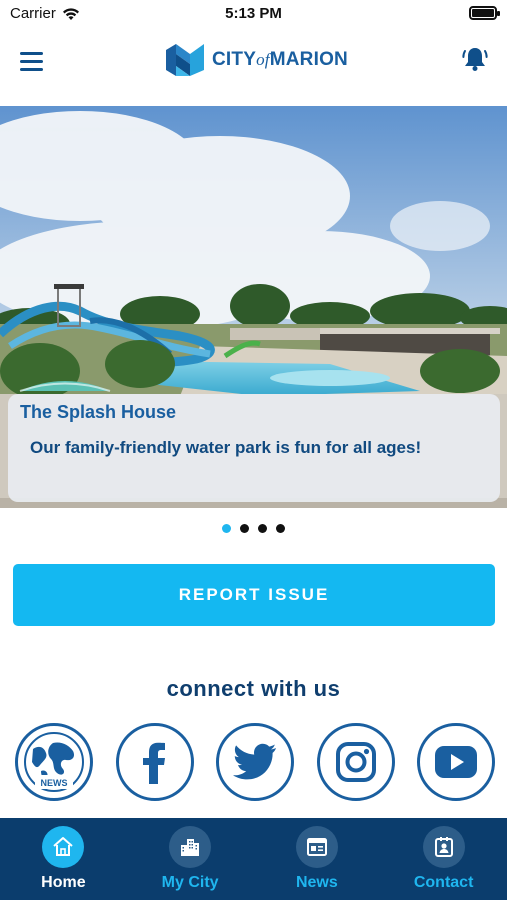 This screenshot has width=507, height=900. Describe the element at coordinates (234, 59) in the screenshot. I see `logo-word-city: CITY` at that location.